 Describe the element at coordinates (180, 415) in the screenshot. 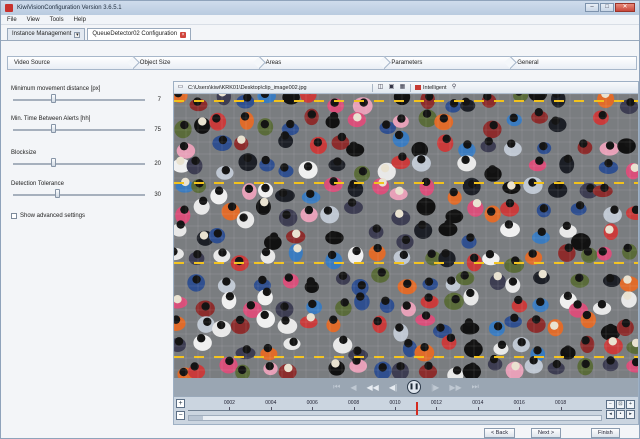

I see `timeline-remove-icon: −` at that location.